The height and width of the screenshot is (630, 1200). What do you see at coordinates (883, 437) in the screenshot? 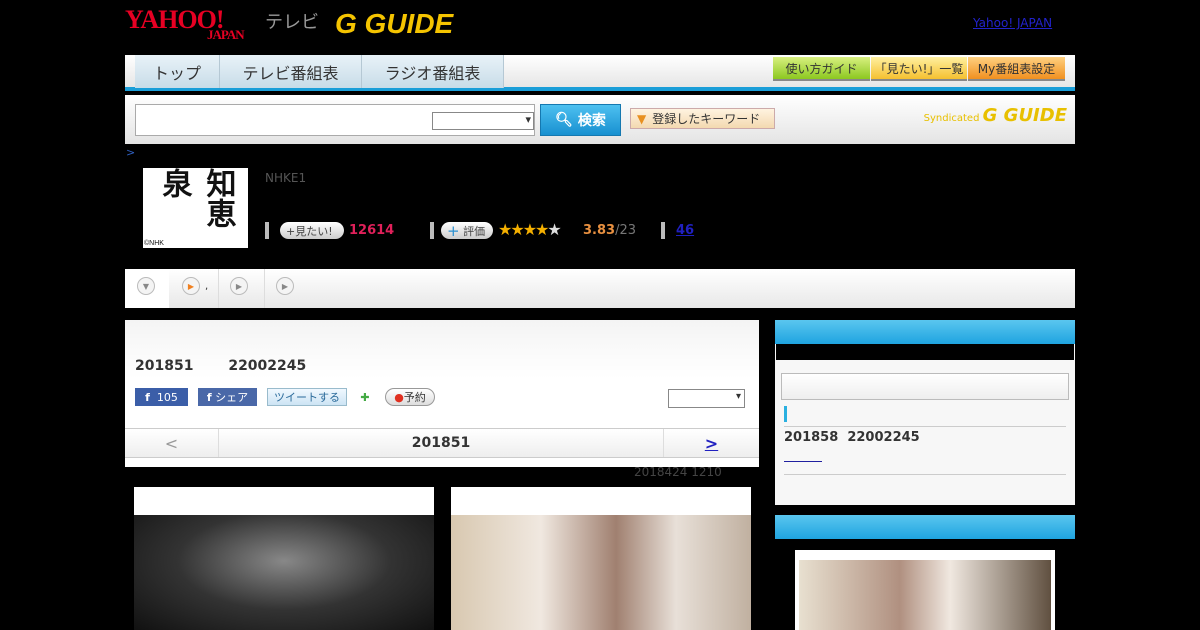
I see `next-time: 22002245` at bounding box center [883, 437].